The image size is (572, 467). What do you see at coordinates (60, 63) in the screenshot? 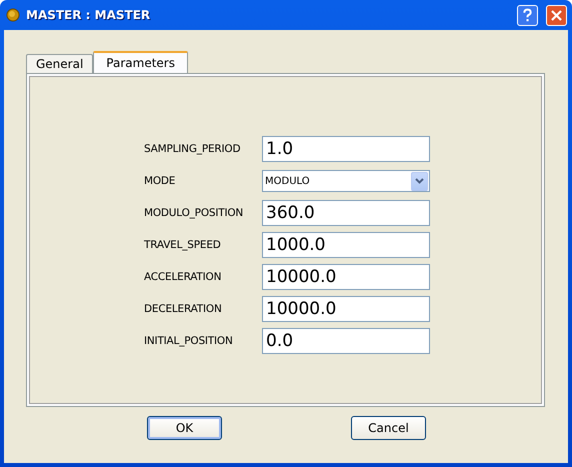
I see `tab: General` at bounding box center [60, 63].